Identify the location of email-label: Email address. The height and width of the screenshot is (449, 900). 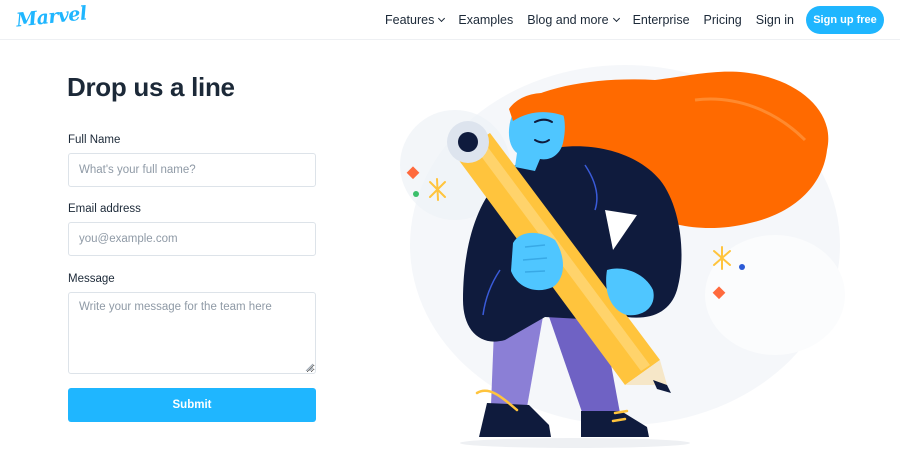
(104, 209).